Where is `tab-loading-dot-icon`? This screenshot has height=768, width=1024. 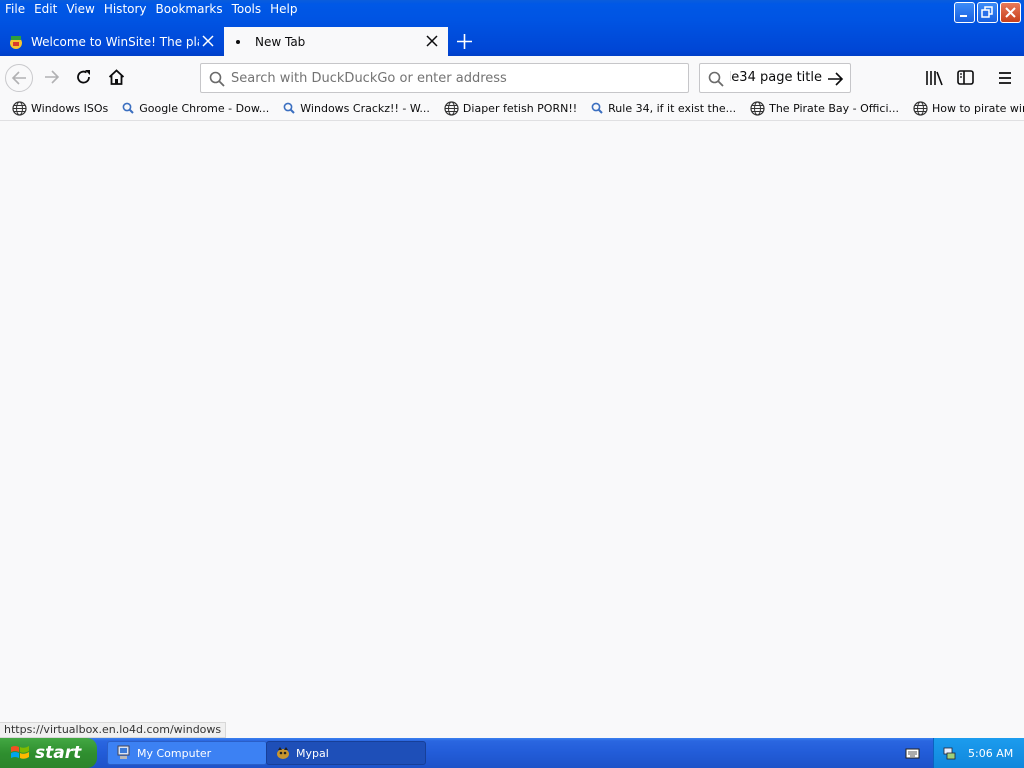
tab-loading-dot-icon is located at coordinates (238, 41).